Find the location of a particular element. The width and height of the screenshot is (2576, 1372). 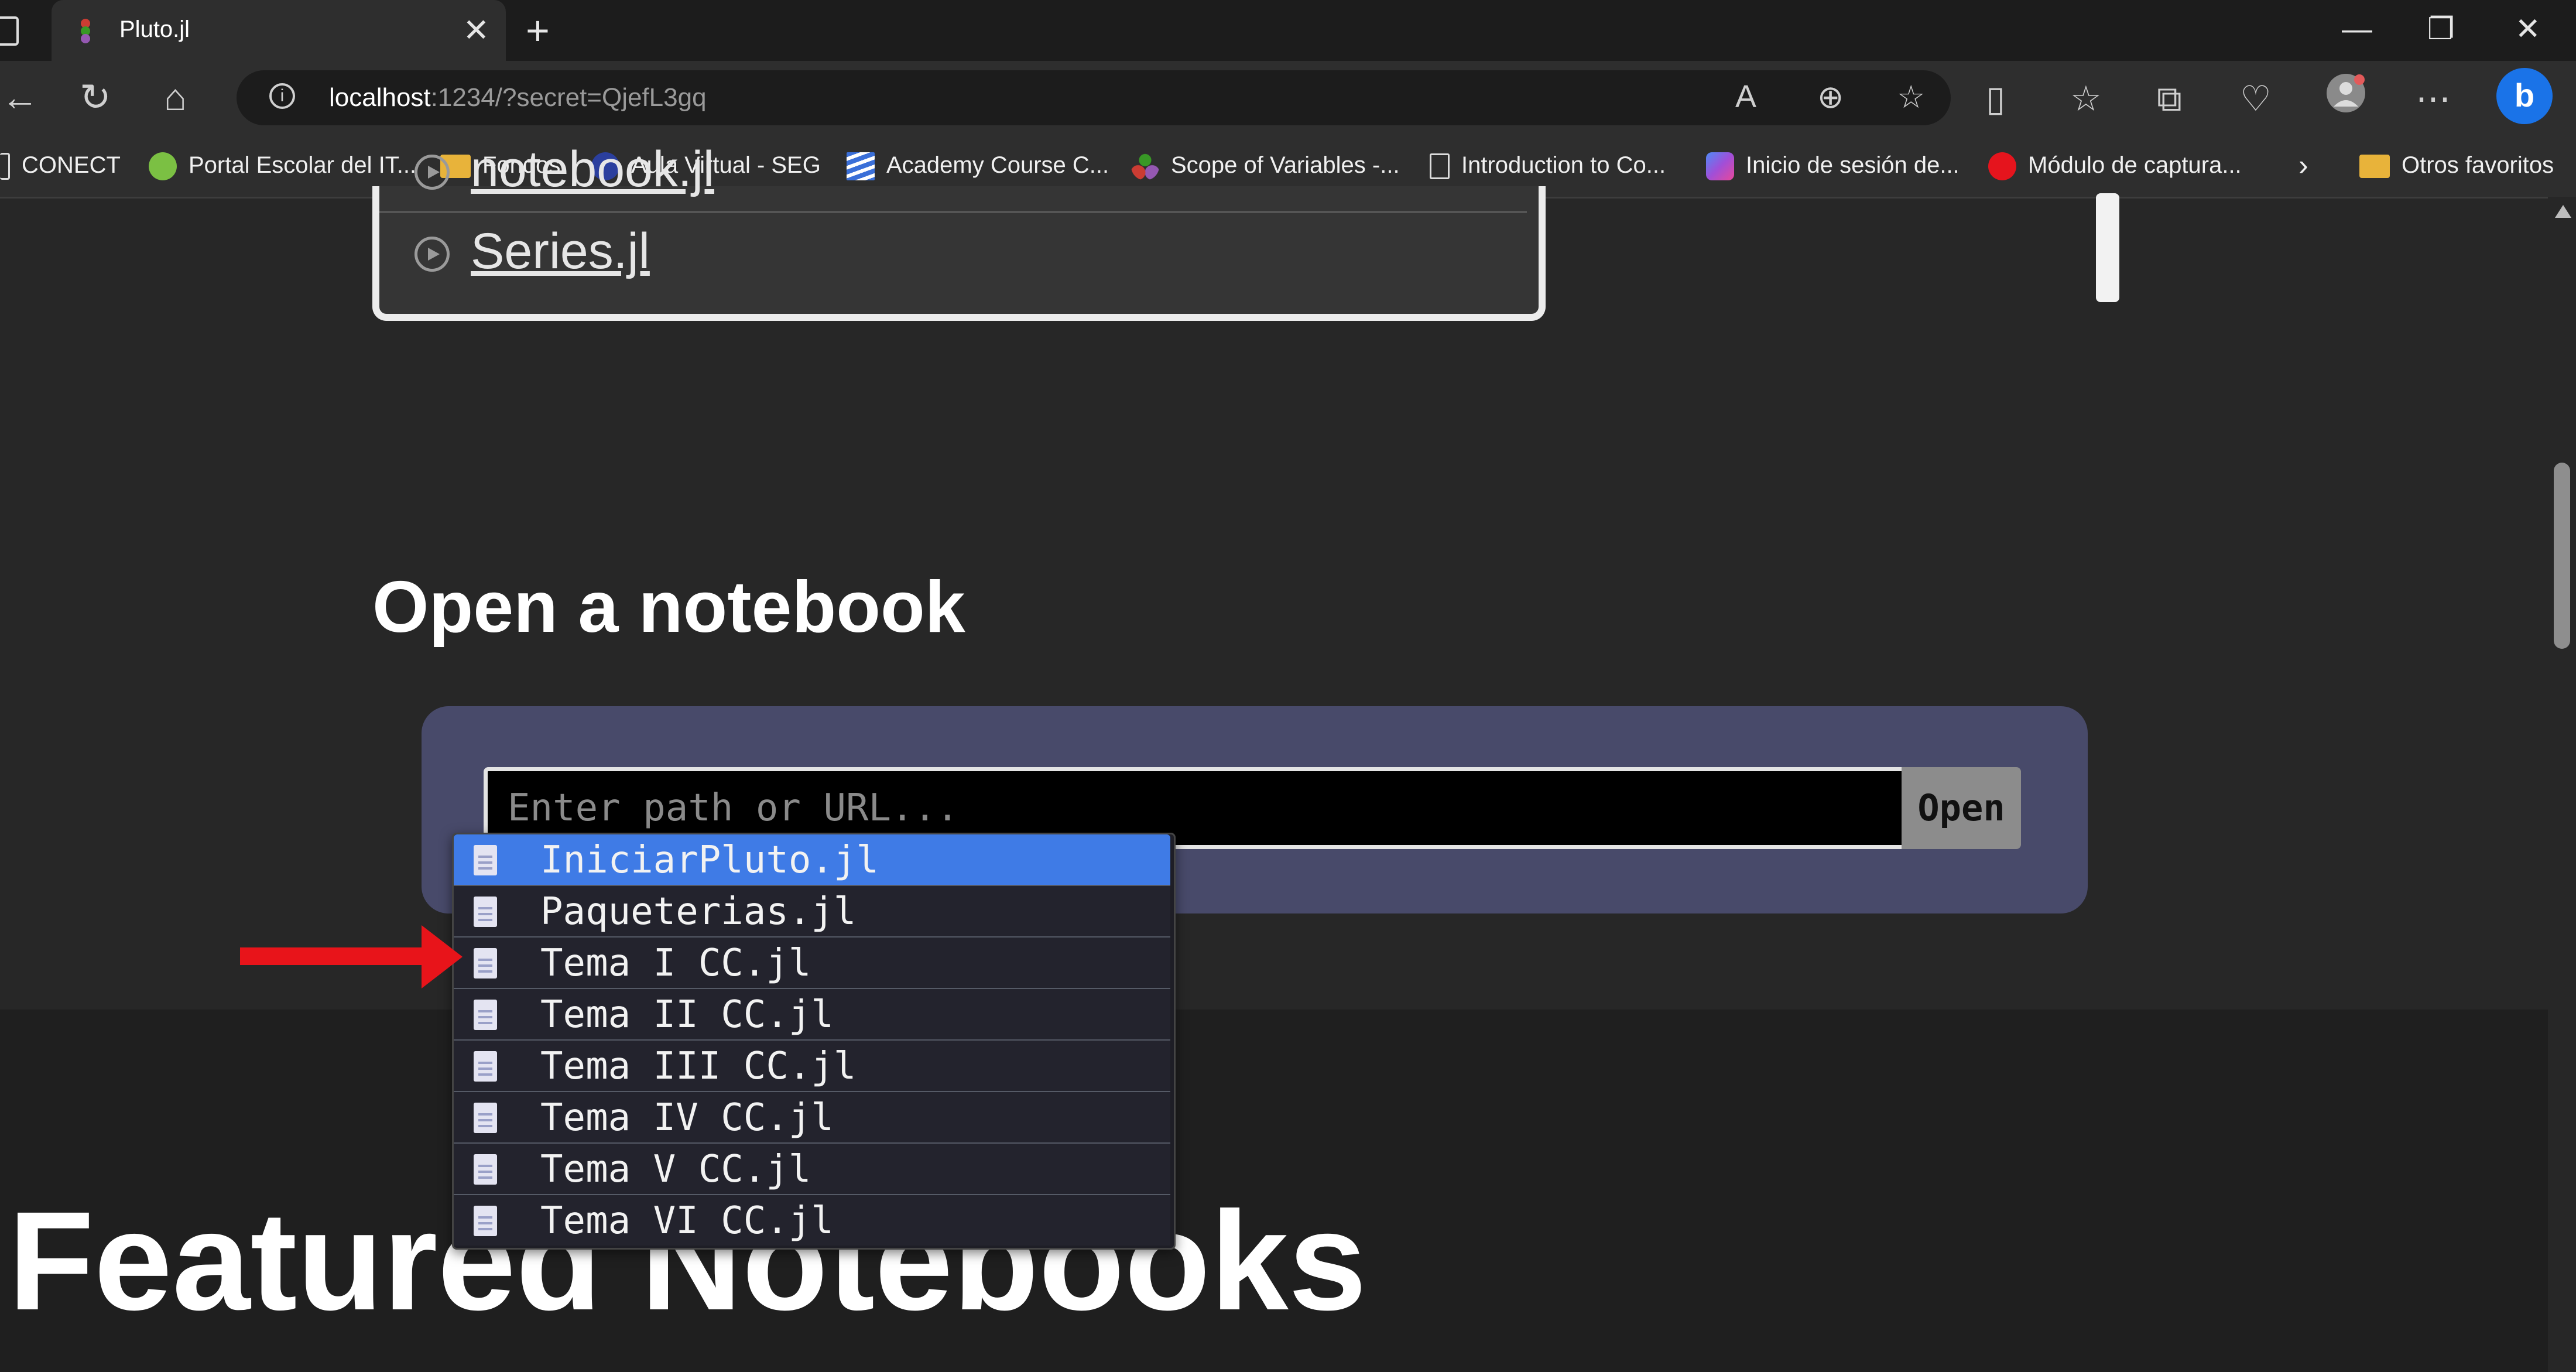

collections-icon: ⧉ is located at coordinates (2169, 99).